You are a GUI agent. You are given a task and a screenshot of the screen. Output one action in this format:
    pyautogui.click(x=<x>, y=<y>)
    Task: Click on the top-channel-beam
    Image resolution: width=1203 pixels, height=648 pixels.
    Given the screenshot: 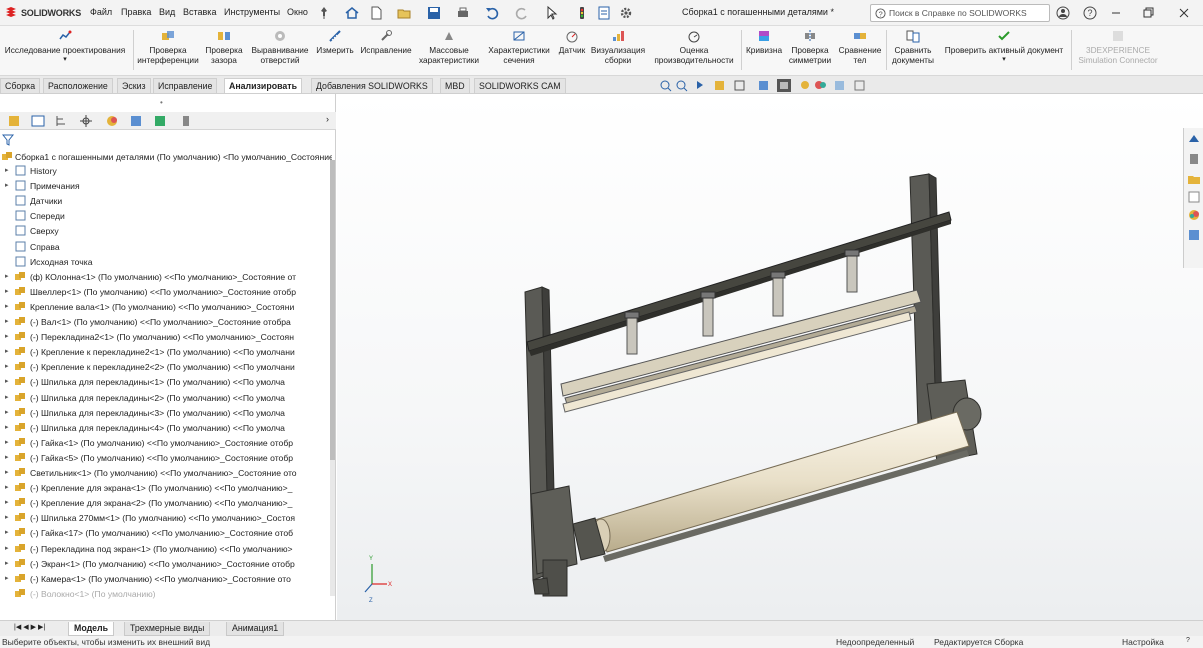 What is the action you would take?
    pyautogui.click(x=739, y=283)
    